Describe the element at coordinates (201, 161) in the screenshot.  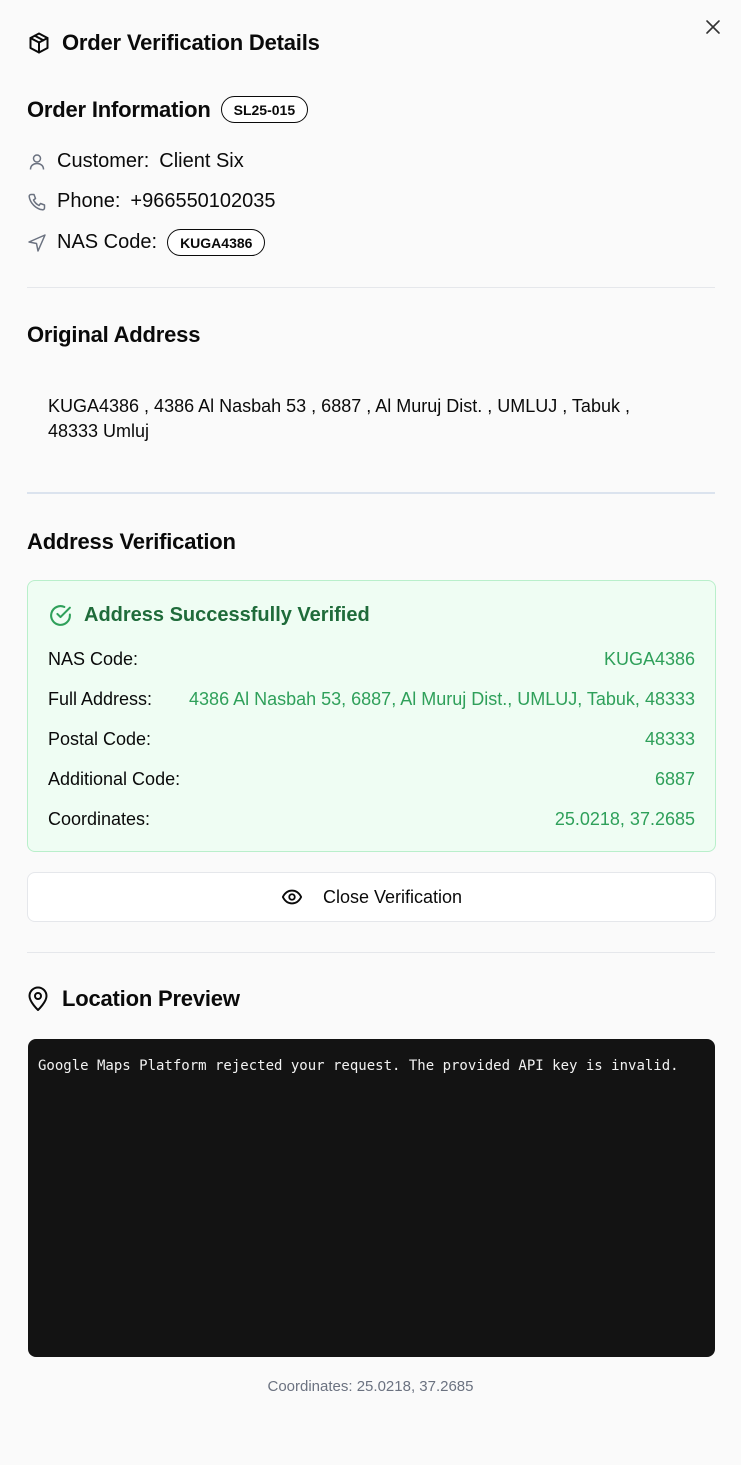
I see `customer-value: Client Six` at that location.